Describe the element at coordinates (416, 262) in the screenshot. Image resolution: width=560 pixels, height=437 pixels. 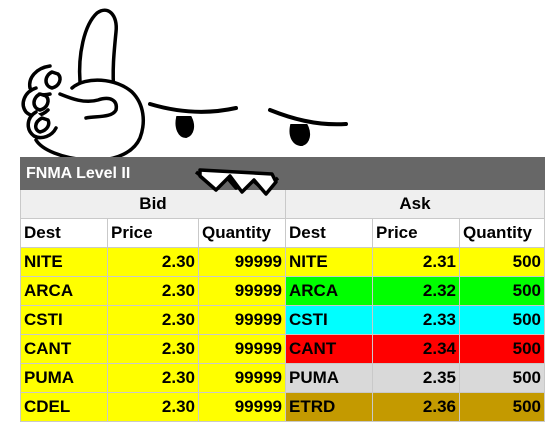
I see `ask-price-cell: 2.31` at that location.